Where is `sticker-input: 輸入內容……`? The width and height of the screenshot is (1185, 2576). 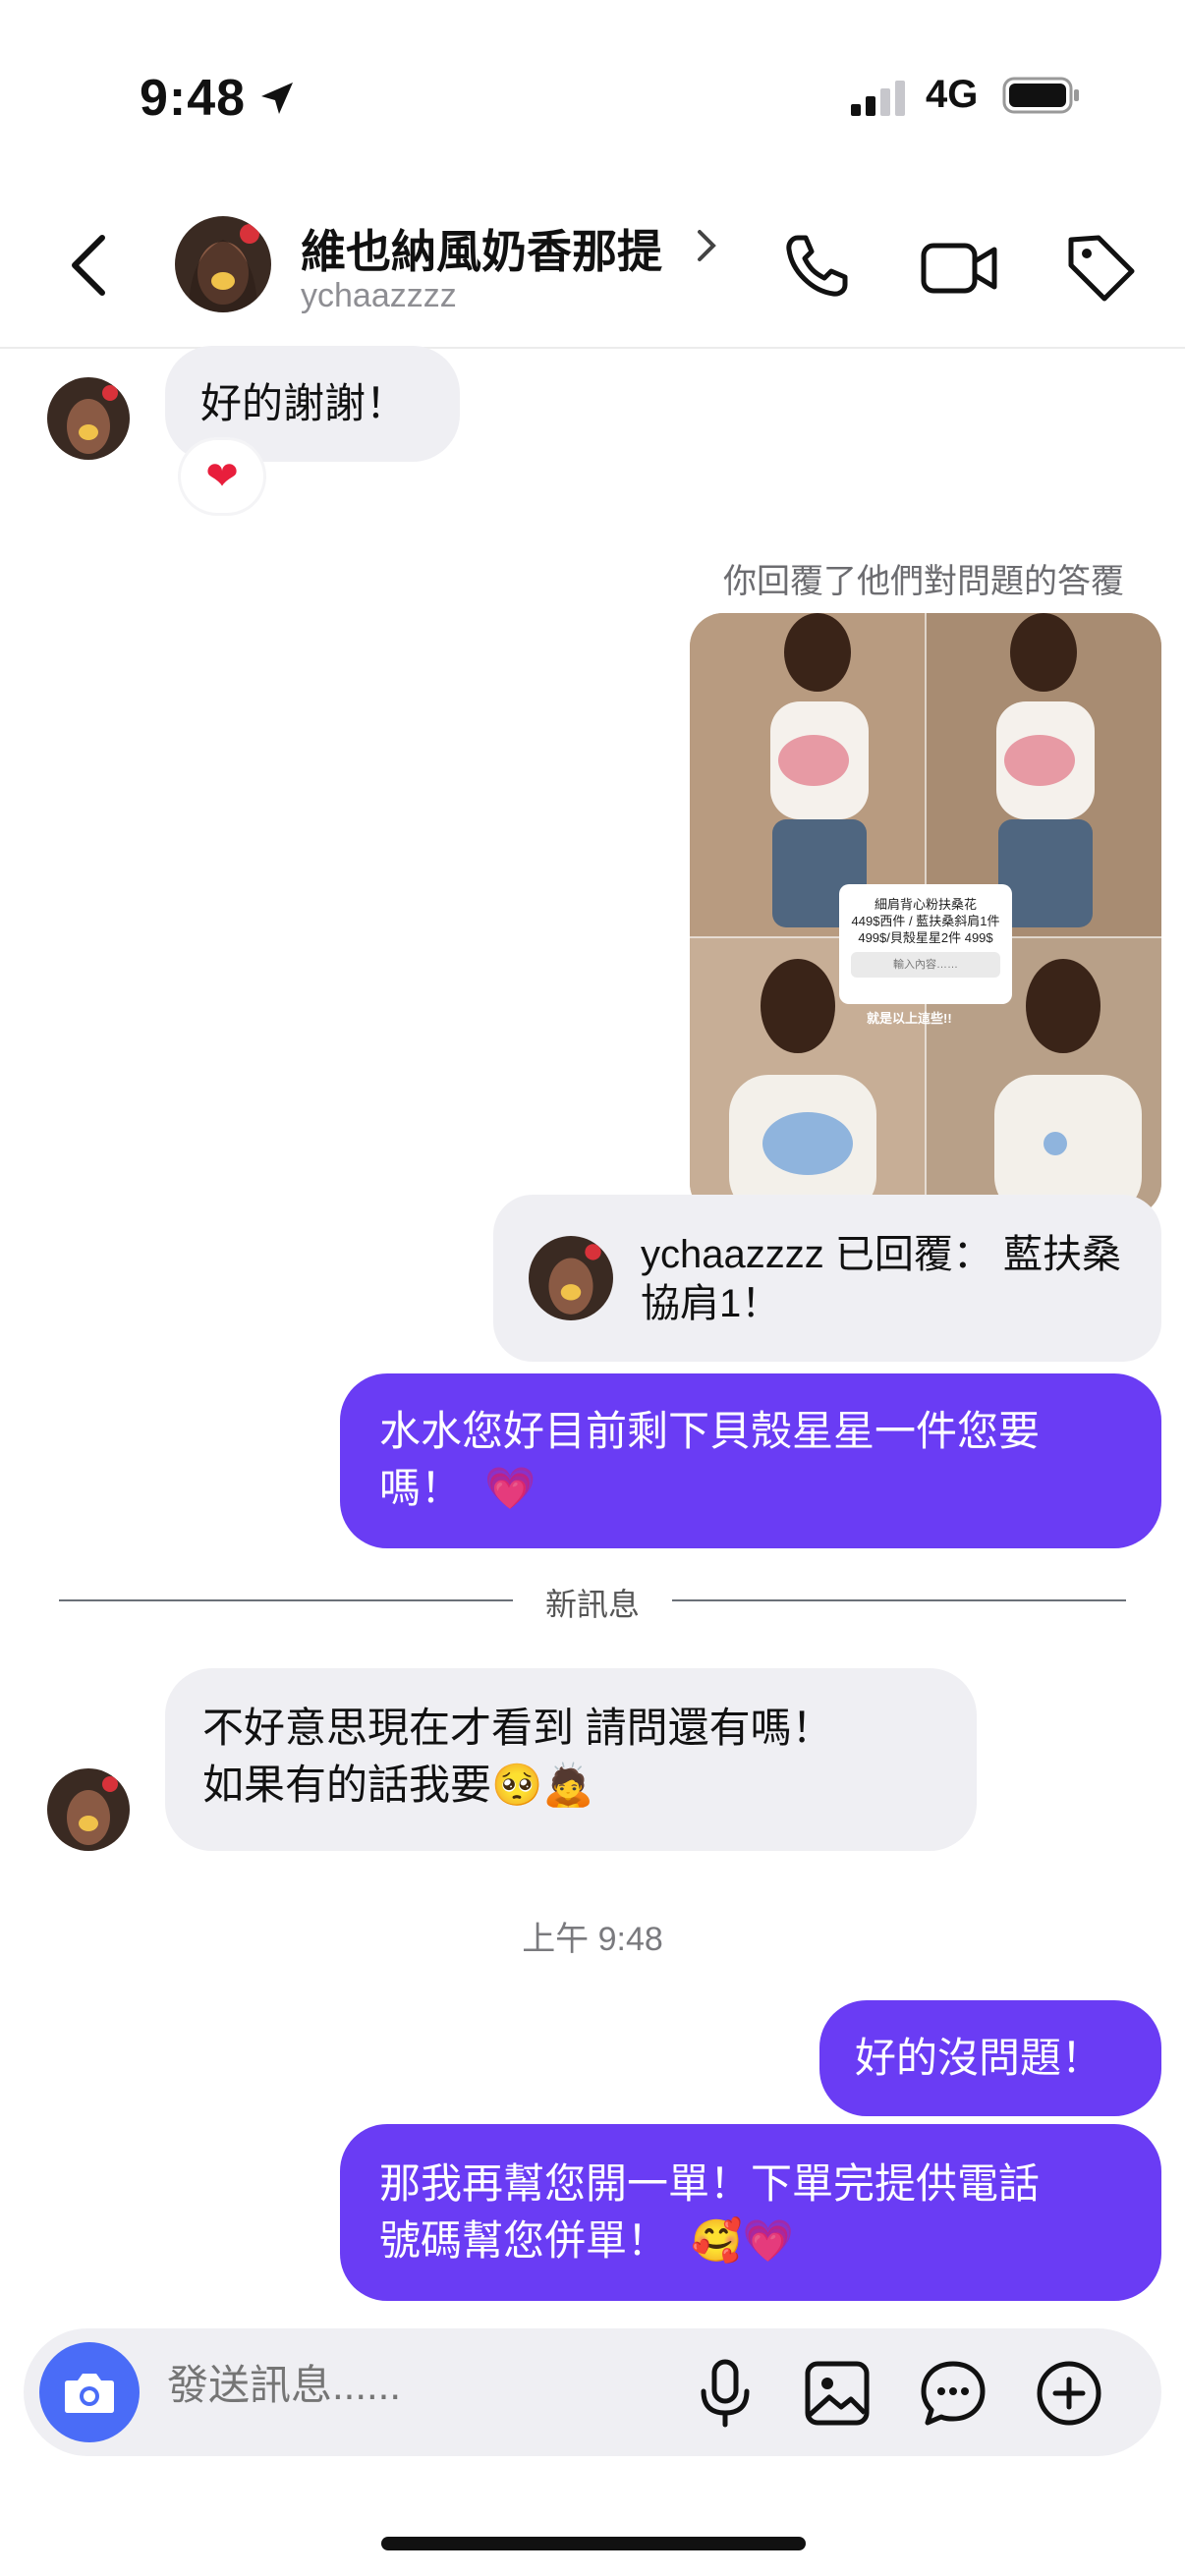 sticker-input: 輸入內容…… is located at coordinates (926, 965).